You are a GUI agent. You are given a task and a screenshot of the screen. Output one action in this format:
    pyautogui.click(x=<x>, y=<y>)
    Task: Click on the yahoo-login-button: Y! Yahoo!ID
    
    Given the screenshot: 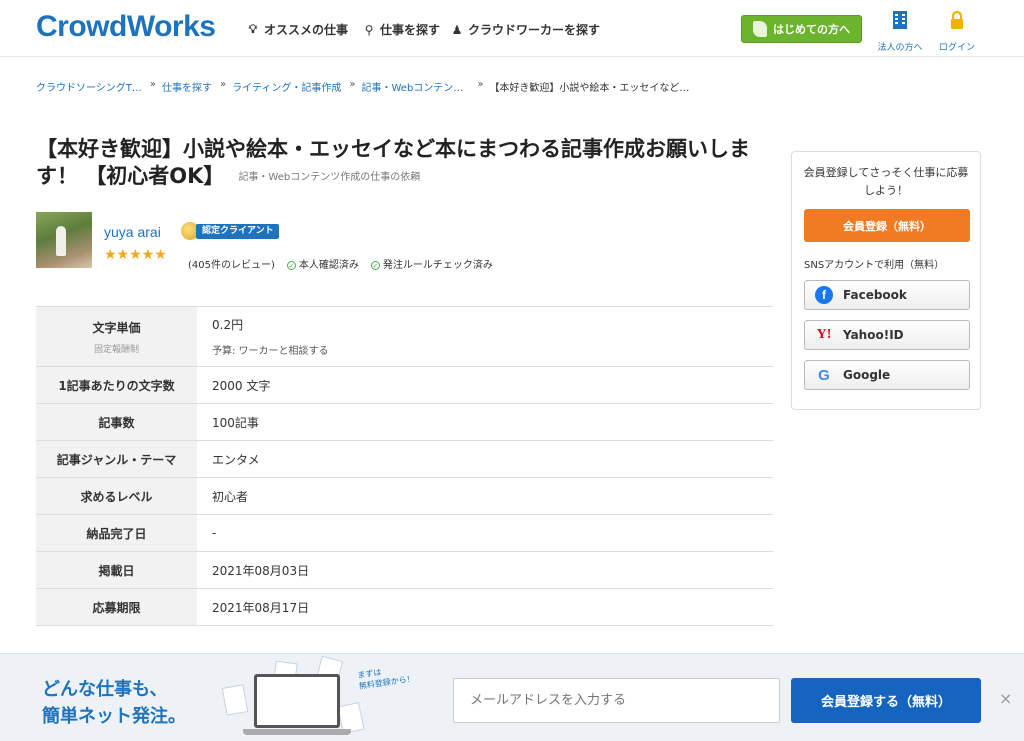 What is the action you would take?
    pyautogui.click(x=887, y=335)
    